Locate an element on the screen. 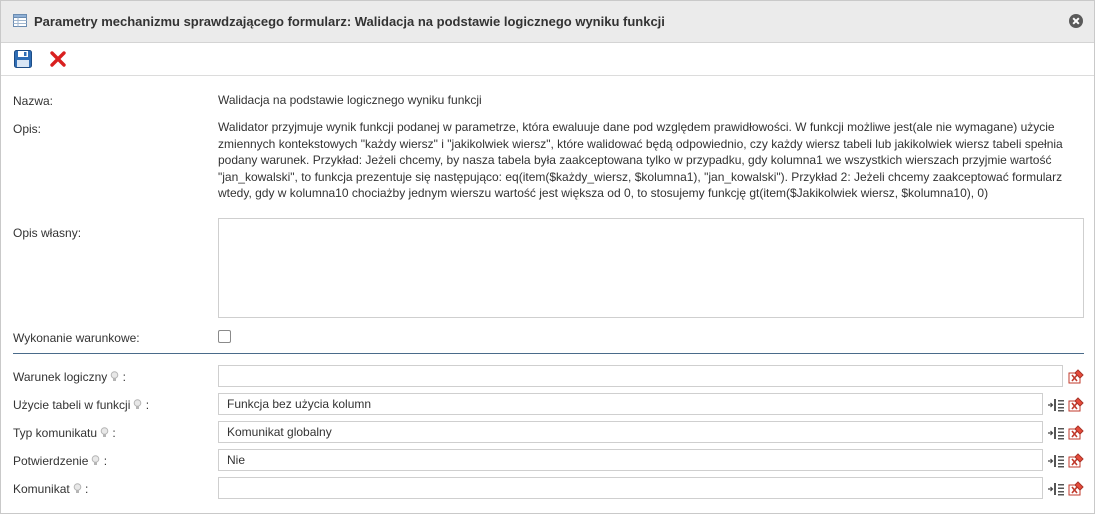 This screenshot has width=1095, height=514. message-type-label-text: Typ komunikatu is located at coordinates (55, 433).